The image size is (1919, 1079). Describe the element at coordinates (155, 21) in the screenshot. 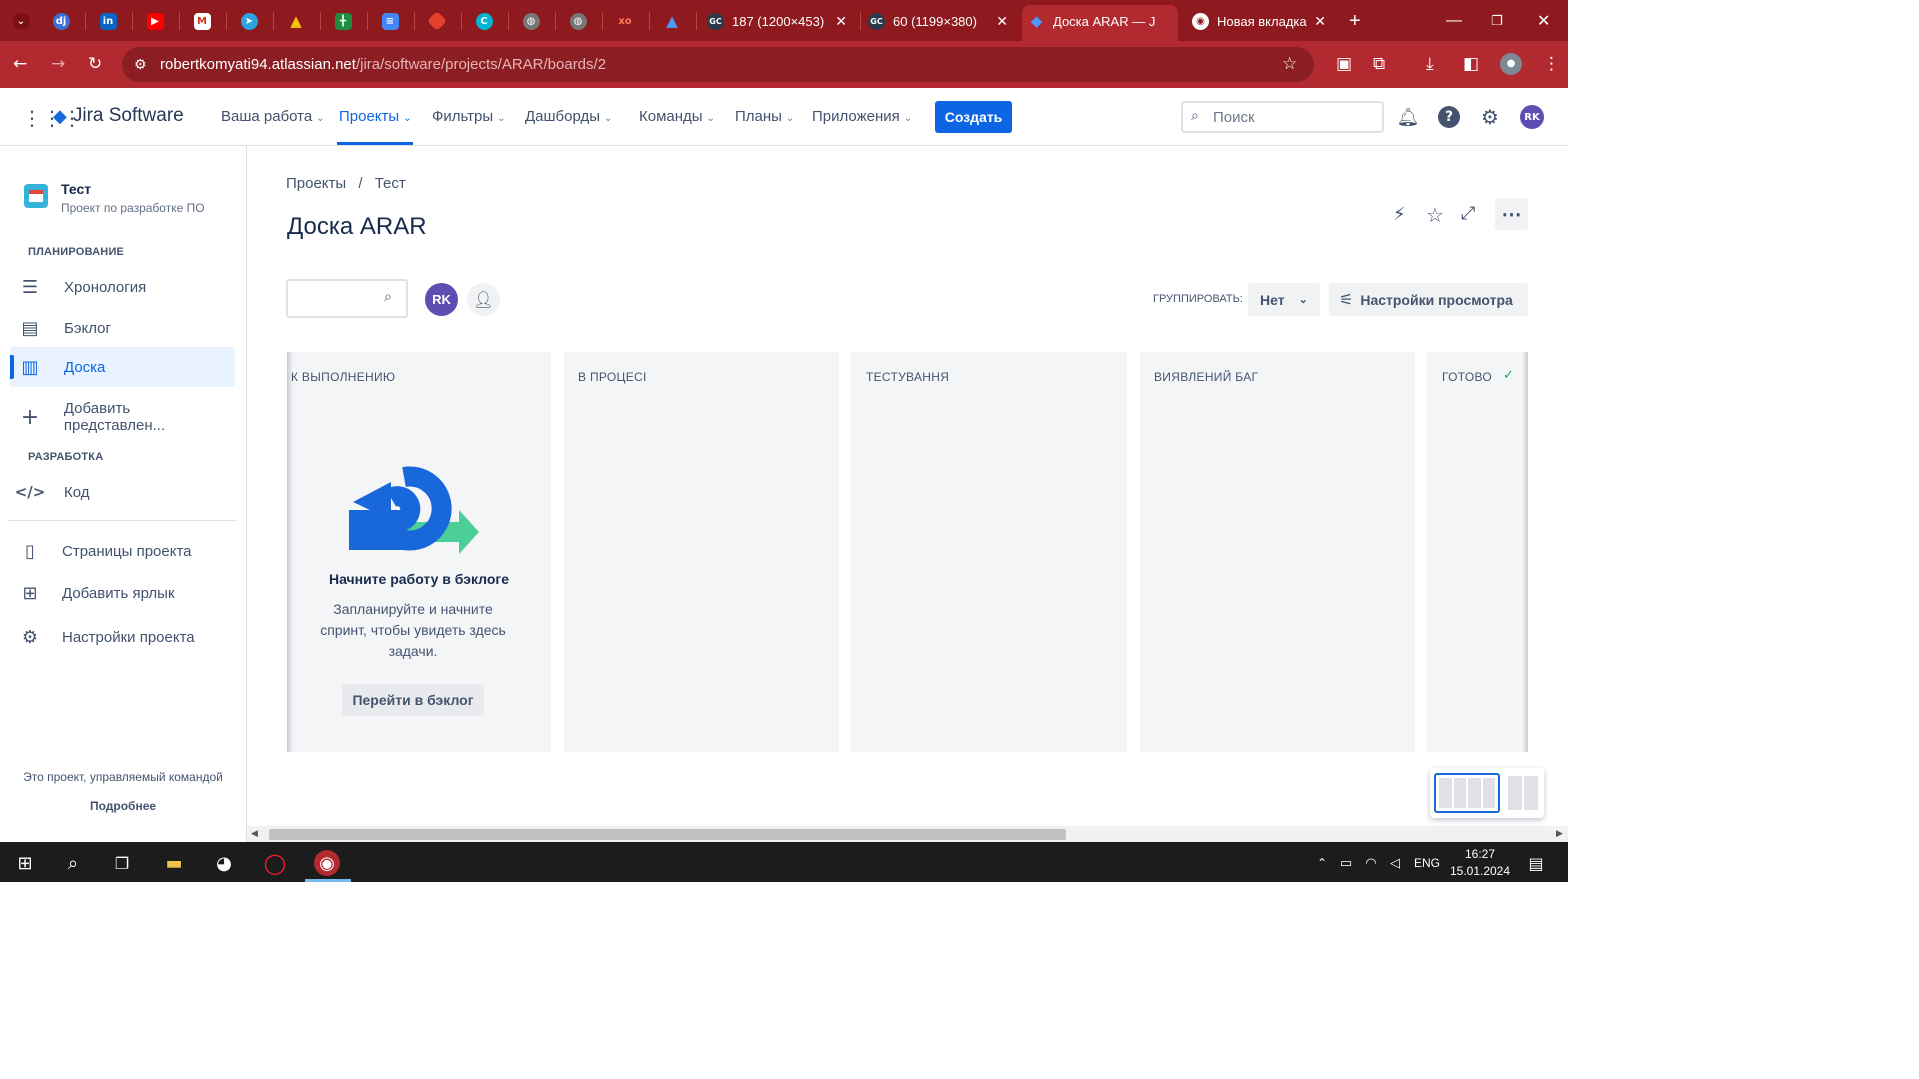

I see `pinned-tab: ▶` at that location.